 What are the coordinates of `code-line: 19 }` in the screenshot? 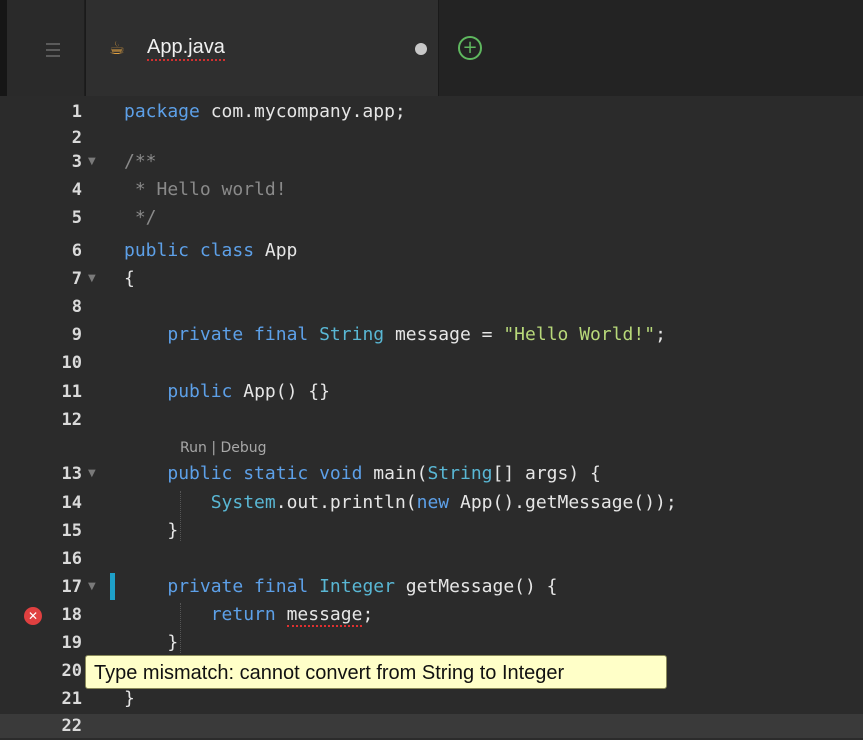 It's located at (431, 643).